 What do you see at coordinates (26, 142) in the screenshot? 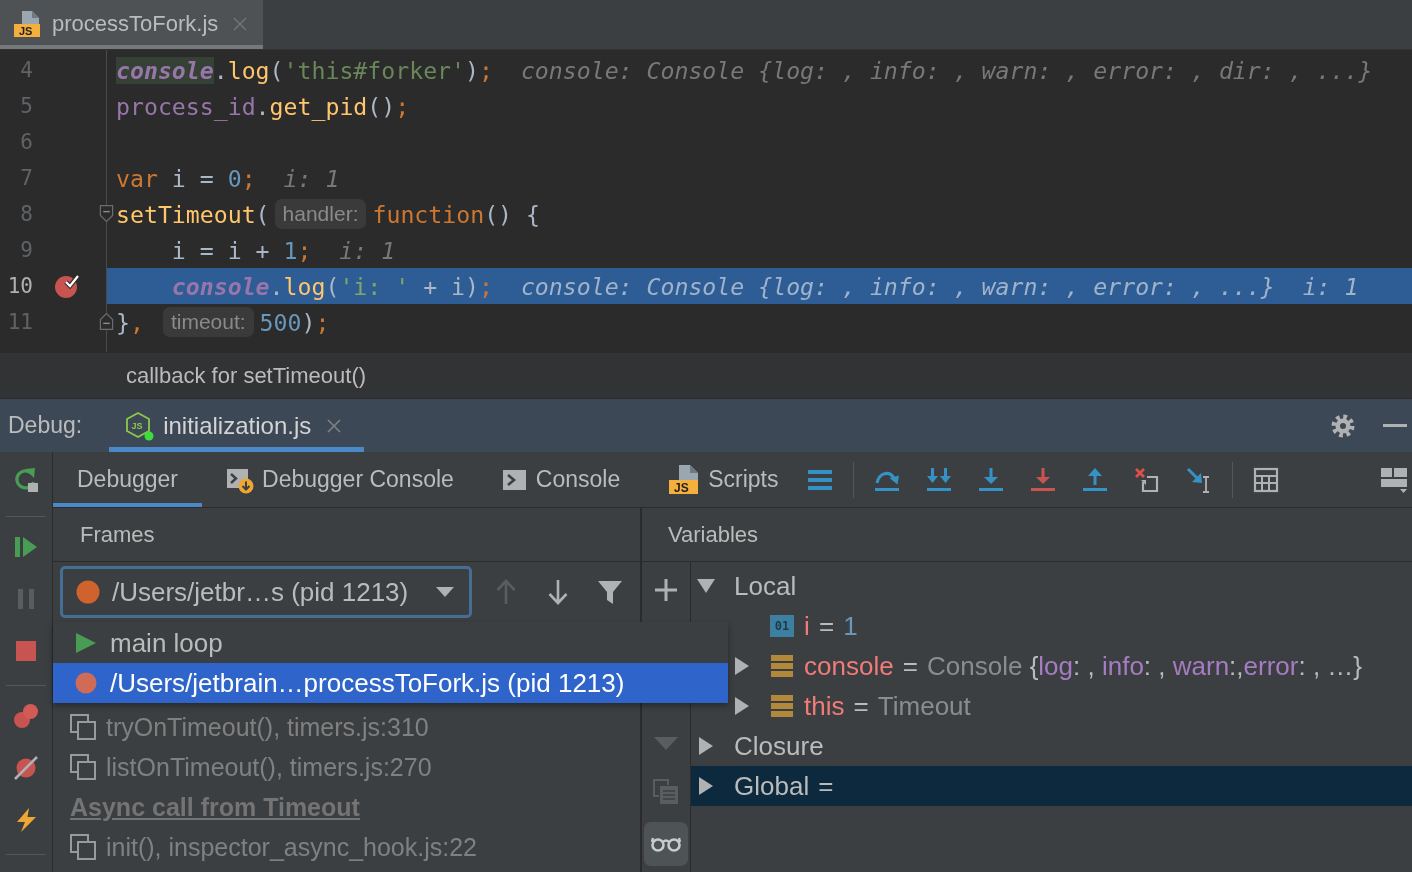
I see `line-number: 6` at bounding box center [26, 142].